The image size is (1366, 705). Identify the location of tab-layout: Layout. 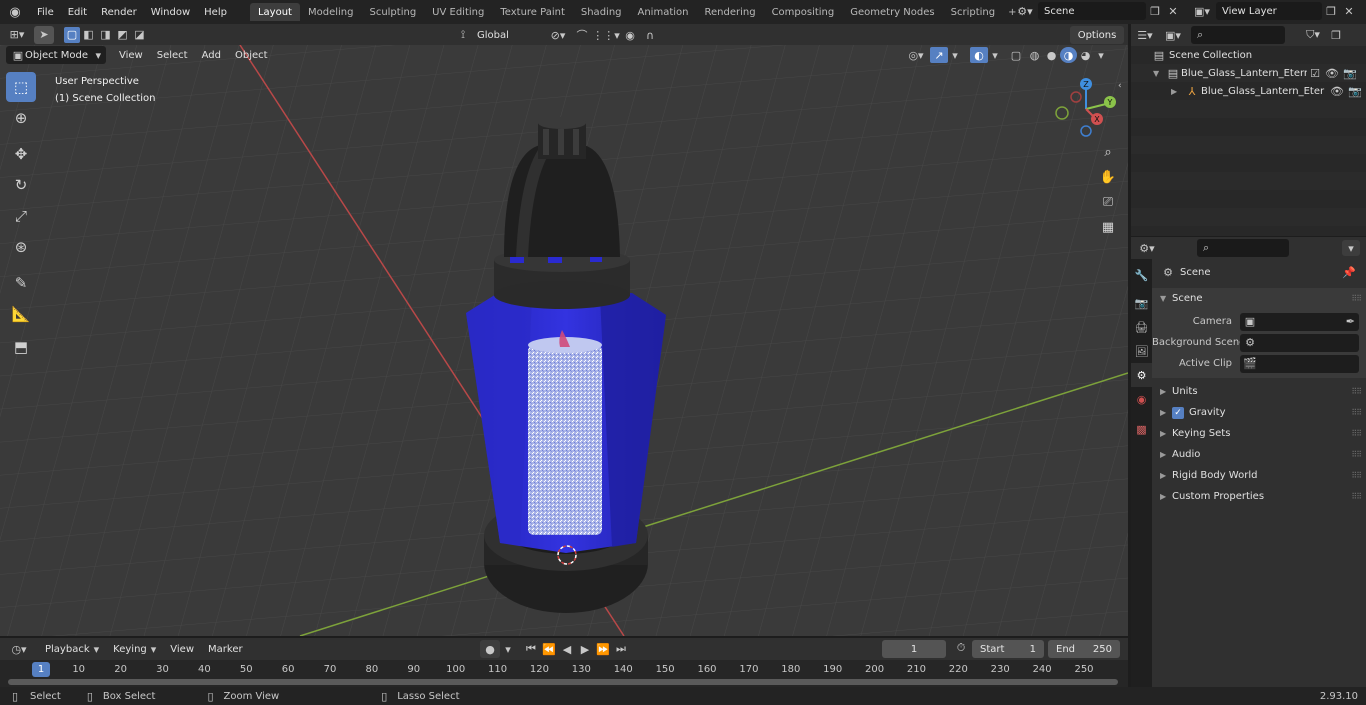
(274, 12).